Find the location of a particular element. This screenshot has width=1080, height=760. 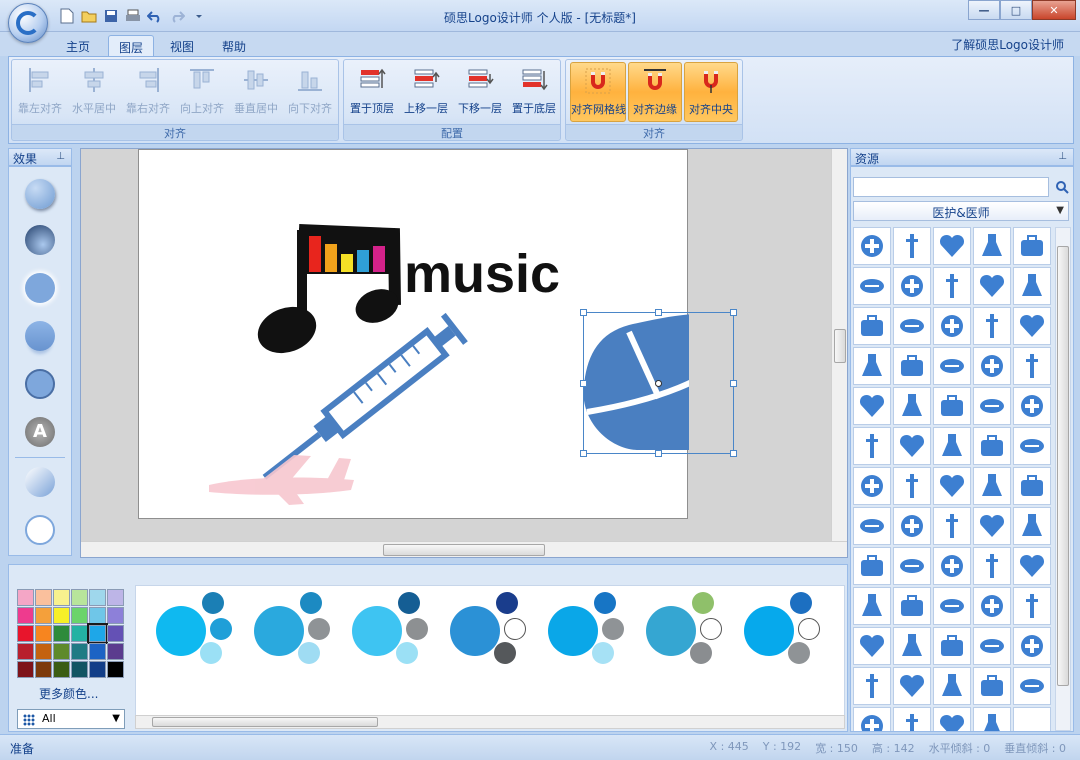

schemes-scrollbar is located at coordinates (490, 722).